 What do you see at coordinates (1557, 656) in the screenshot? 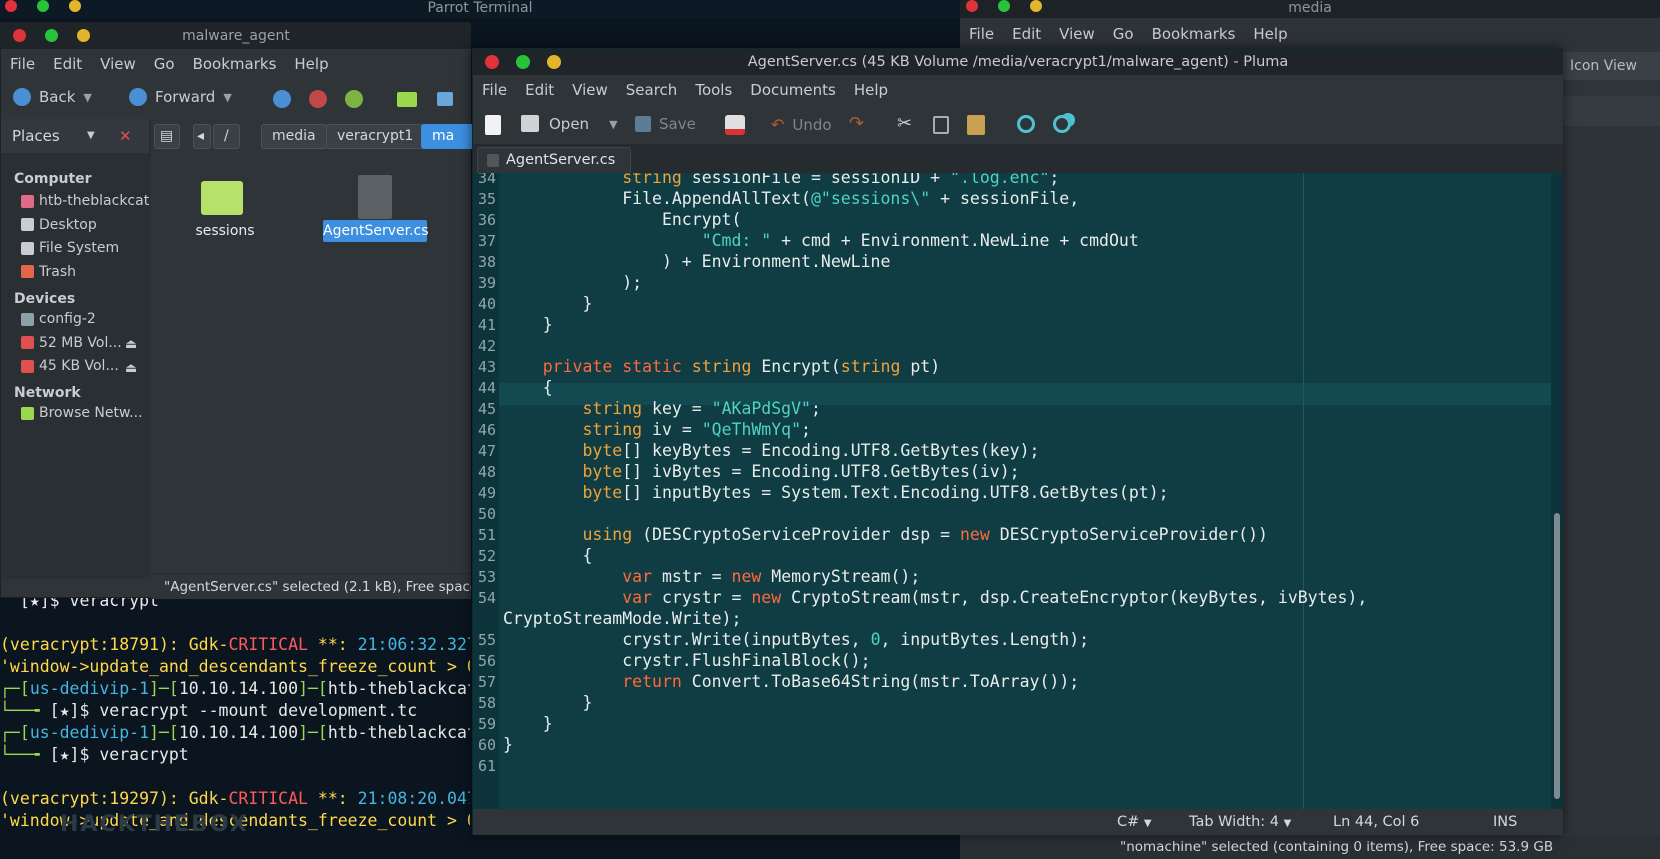
I see `scrollbar-thumb` at bounding box center [1557, 656].